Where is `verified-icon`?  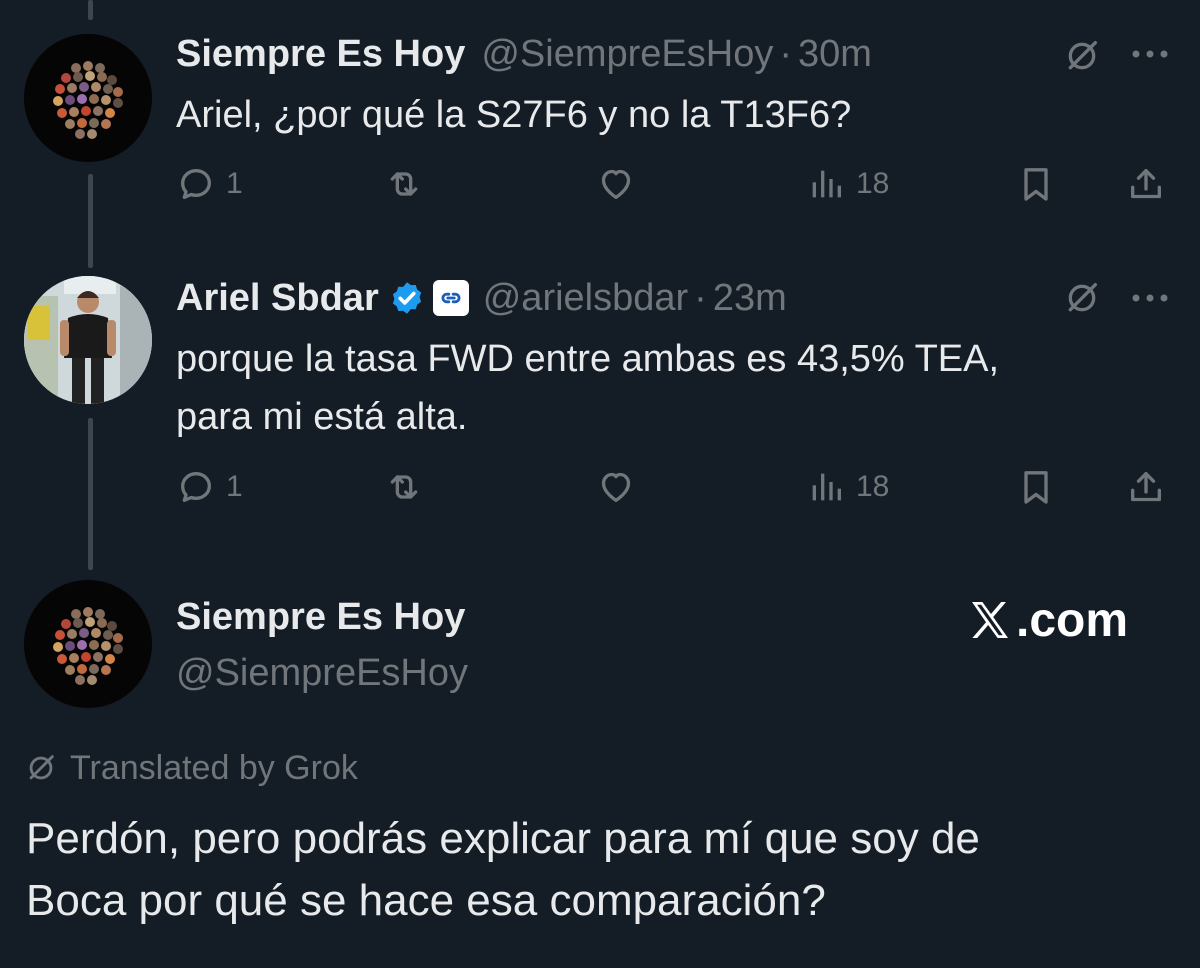 verified-icon is located at coordinates (406, 298).